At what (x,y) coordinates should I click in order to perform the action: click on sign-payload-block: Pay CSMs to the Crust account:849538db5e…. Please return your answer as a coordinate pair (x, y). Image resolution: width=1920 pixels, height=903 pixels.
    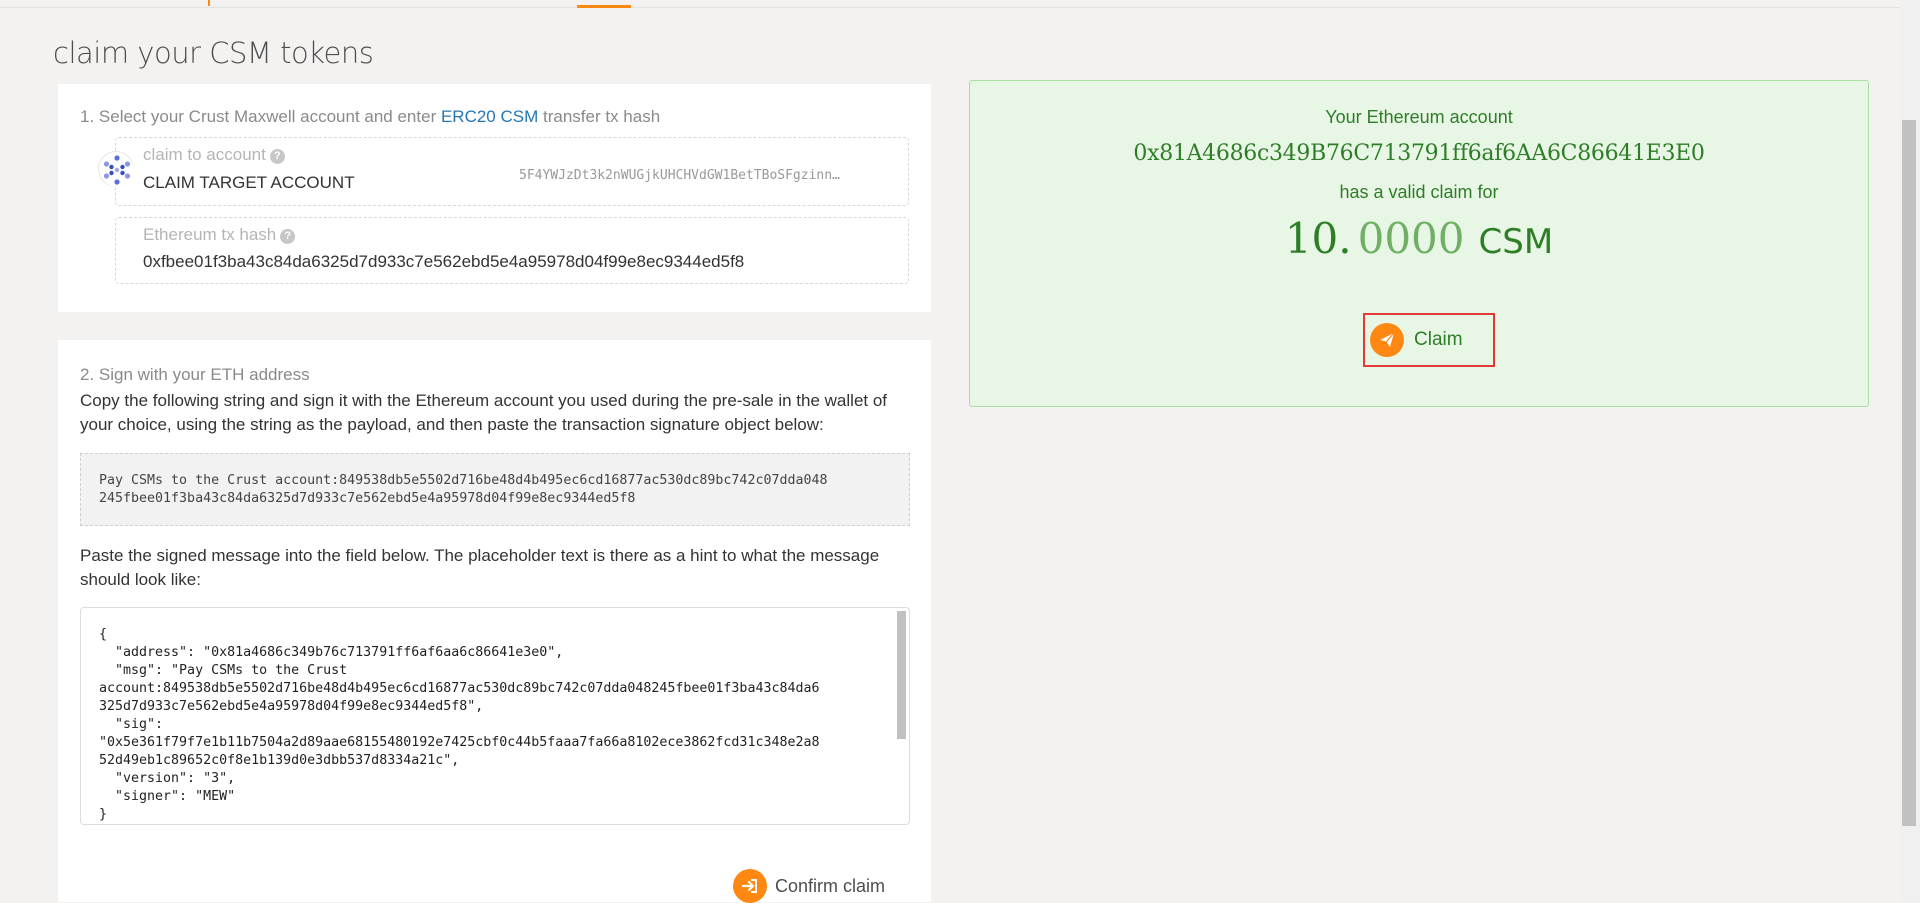
    Looking at the image, I should click on (495, 489).